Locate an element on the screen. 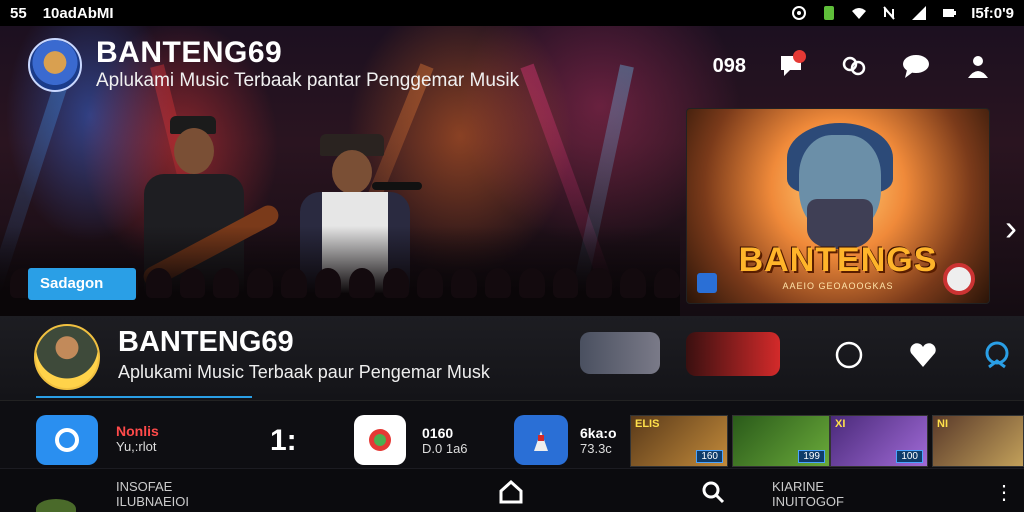 Image resolution: width=1024 pixels, height=512 pixels. bottom-left-line2: ILUBNAEIOI is located at coordinates (152, 501).